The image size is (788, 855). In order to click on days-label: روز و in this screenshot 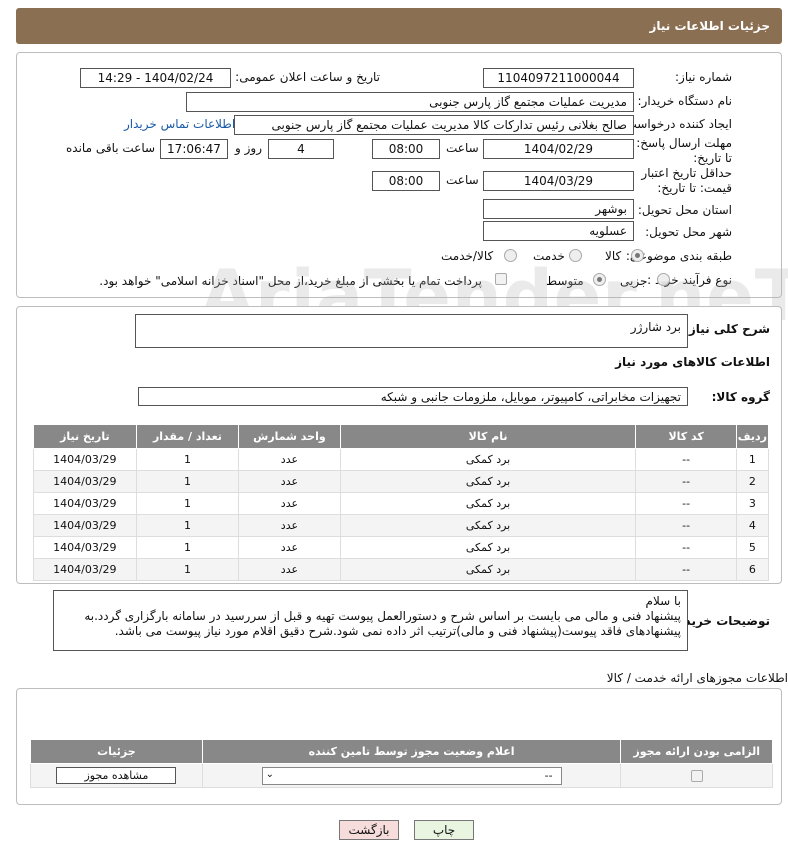, I will do `click(248, 148)`.